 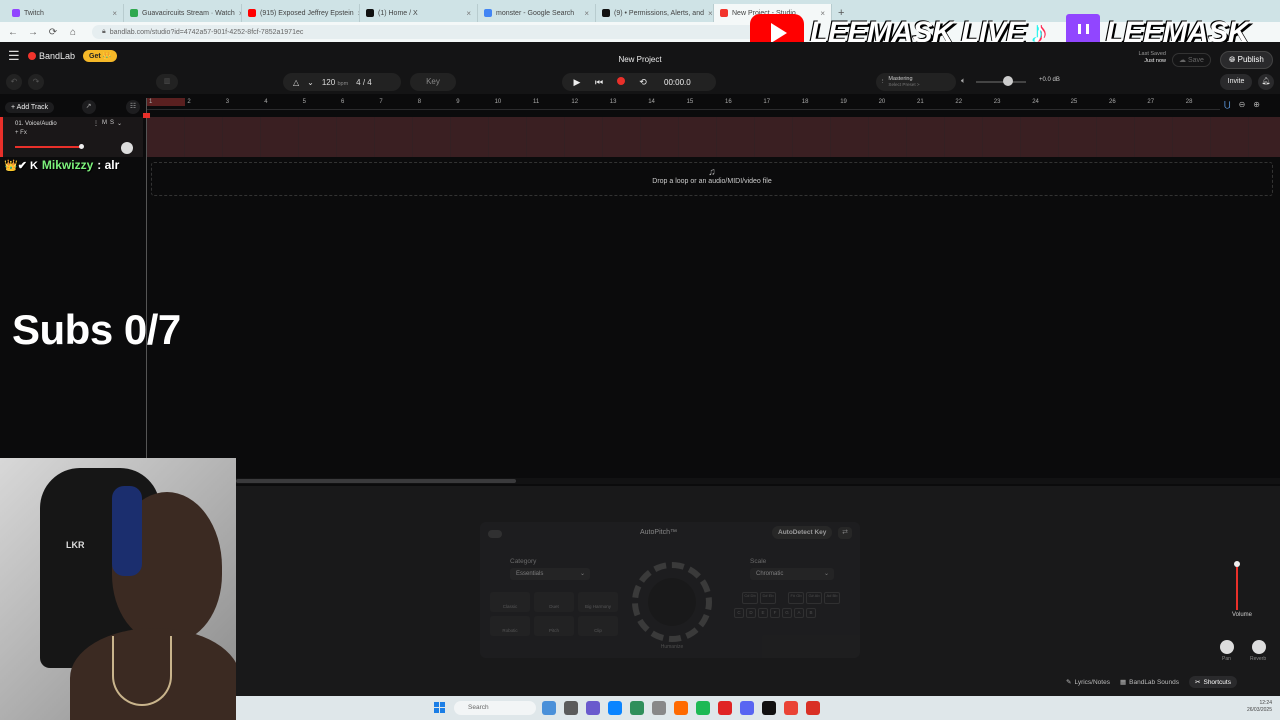 What do you see at coordinates (1259, 647) in the screenshot?
I see `reverb-knob` at bounding box center [1259, 647].